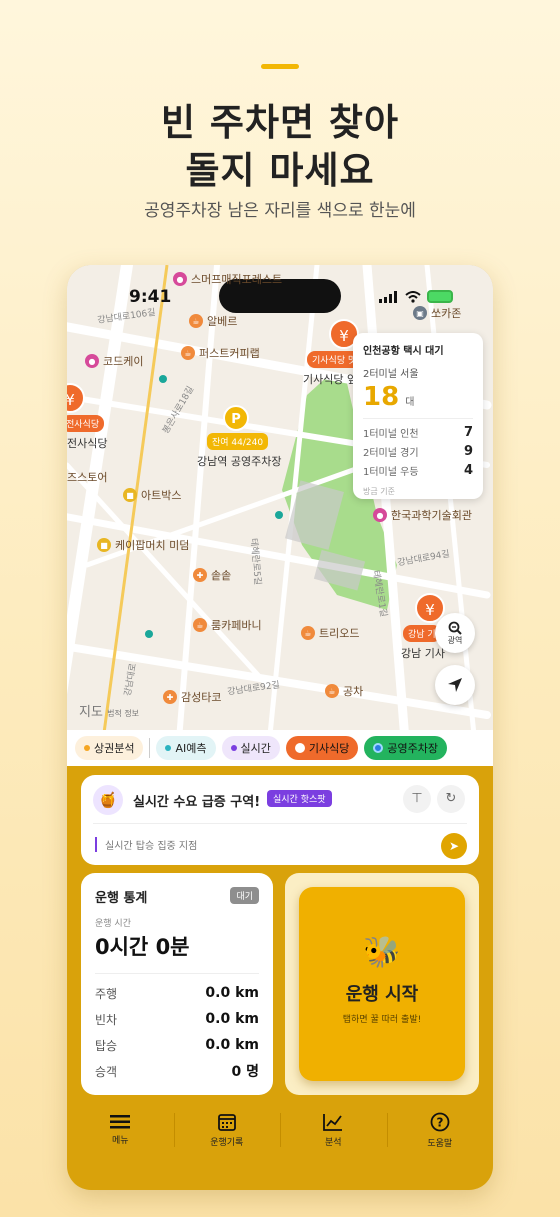 Image resolution: width=560 pixels, height=1217 pixels. What do you see at coordinates (403, 351) in the screenshot?
I see `airport-card-title: 인천공항 택시 대기` at bounding box center [403, 351].